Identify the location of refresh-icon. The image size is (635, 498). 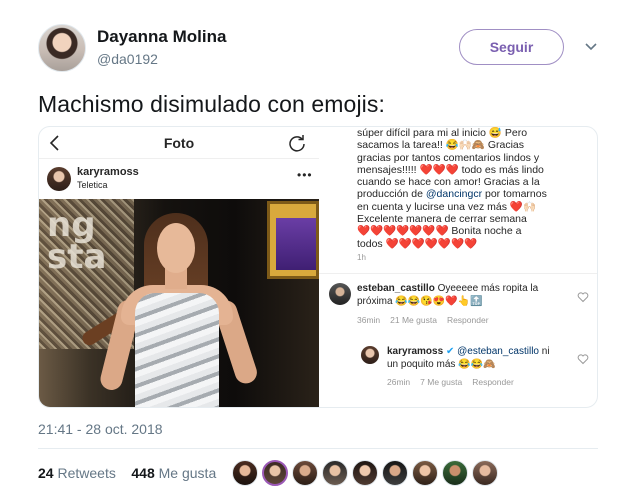
(297, 143).